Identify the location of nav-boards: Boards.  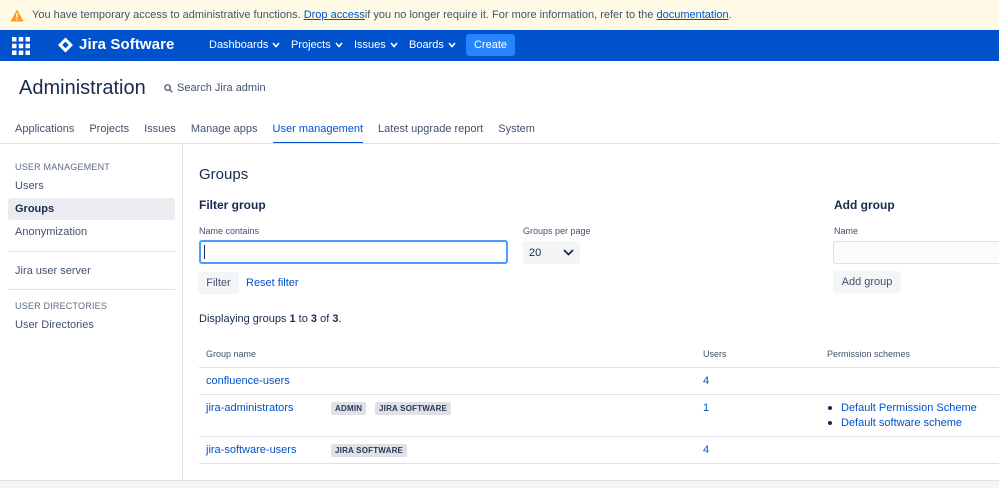
(432, 45).